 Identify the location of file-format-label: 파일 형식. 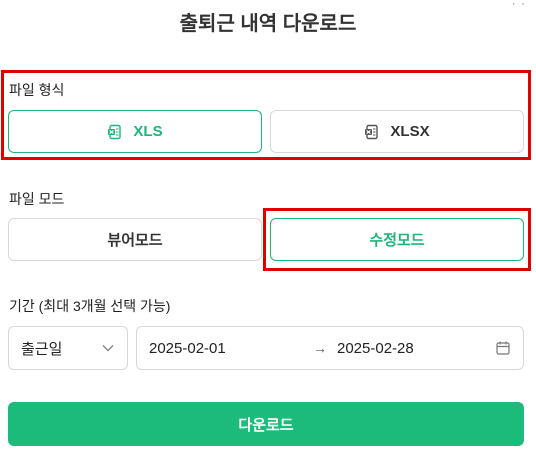
(37, 90).